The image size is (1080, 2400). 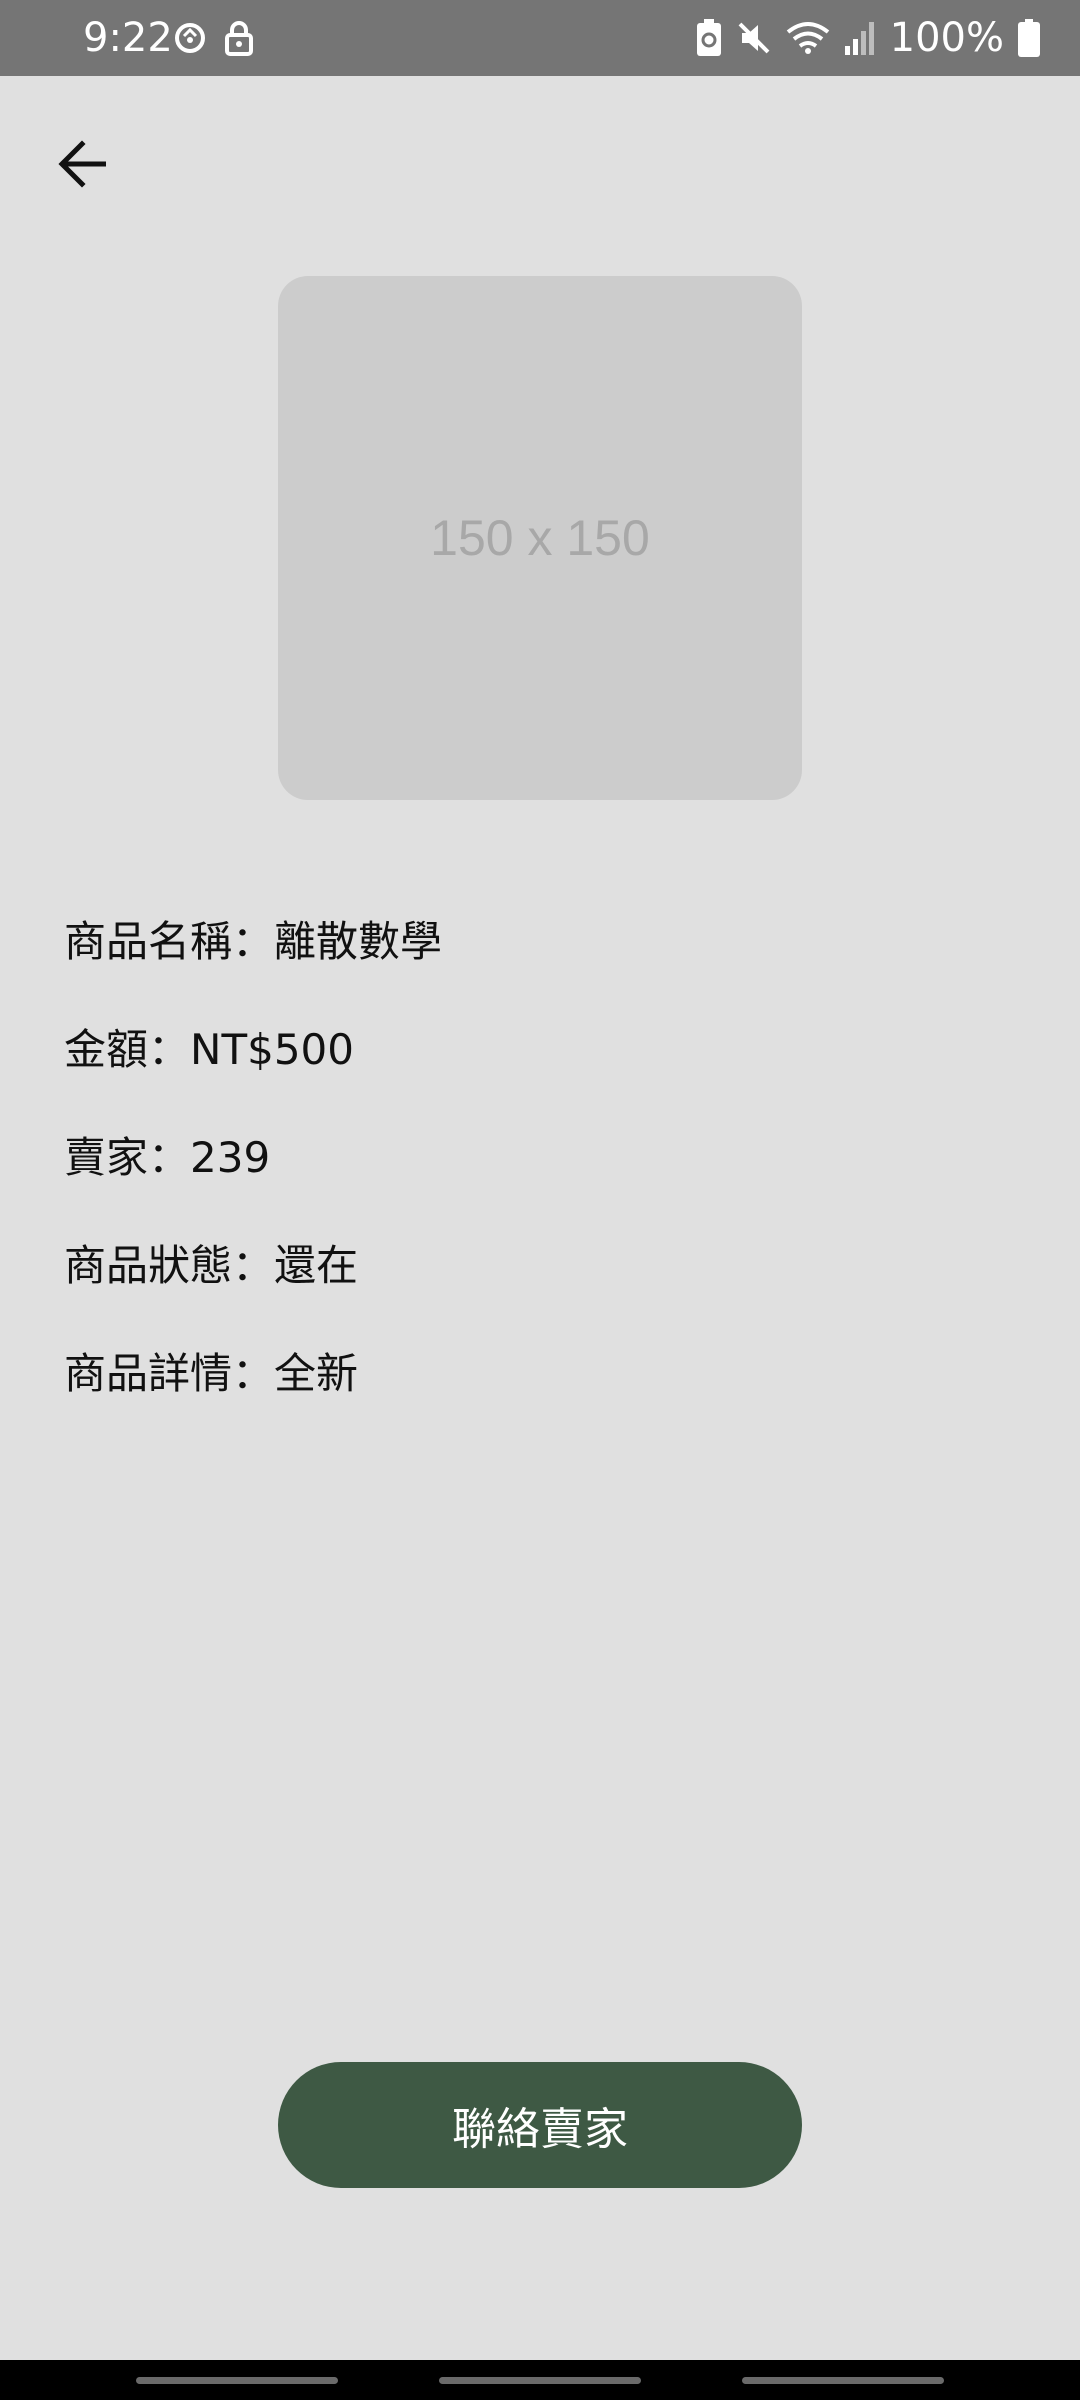 I want to click on status-bar: 9:22 100%, so click(x=540, y=38).